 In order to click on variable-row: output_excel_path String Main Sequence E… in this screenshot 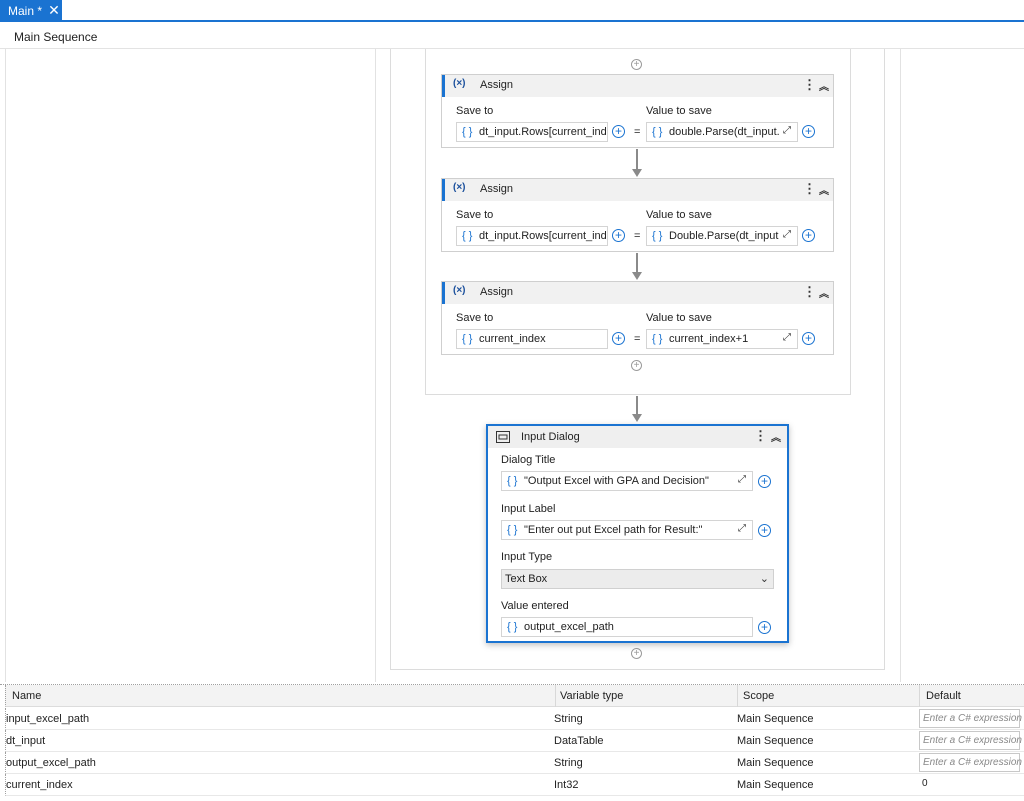, I will do `click(514, 763)`.